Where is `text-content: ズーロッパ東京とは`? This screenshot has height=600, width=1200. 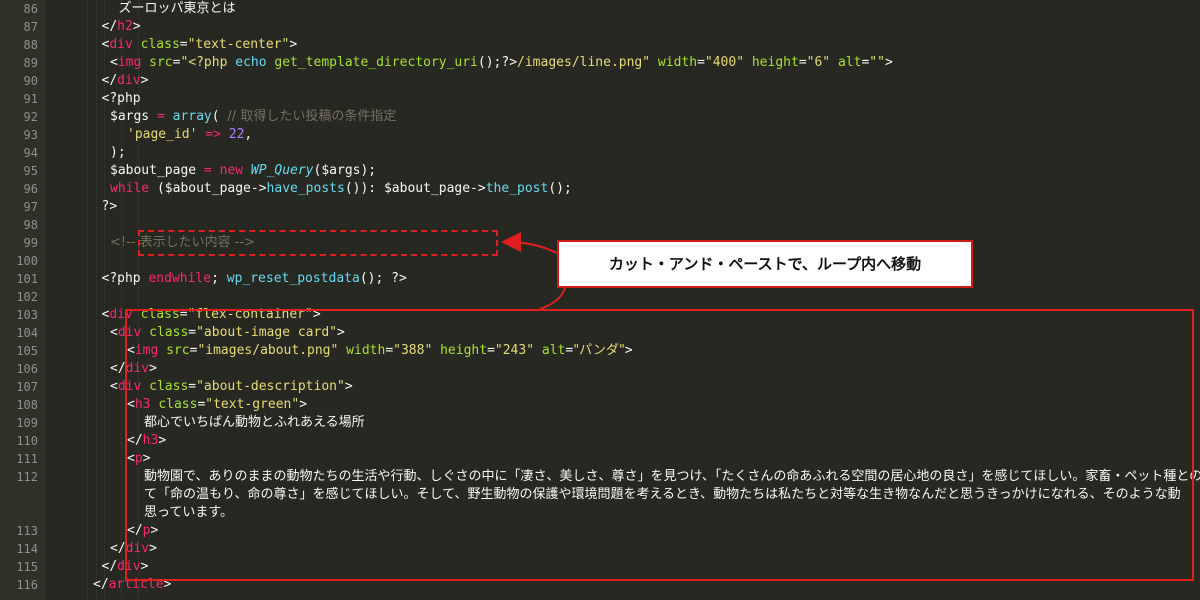
text-content: ズーロッパ東京とは is located at coordinates (177, 8).